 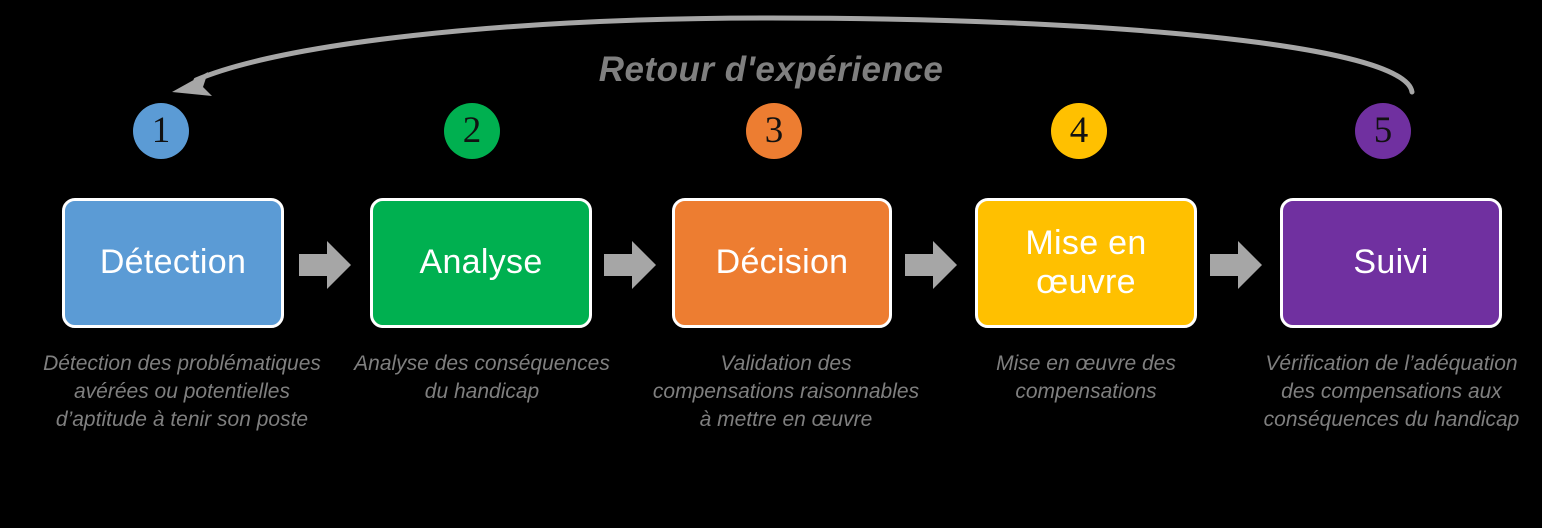 What do you see at coordinates (1236, 265) in the screenshot?
I see `arrow-4-to-5-icon` at bounding box center [1236, 265].